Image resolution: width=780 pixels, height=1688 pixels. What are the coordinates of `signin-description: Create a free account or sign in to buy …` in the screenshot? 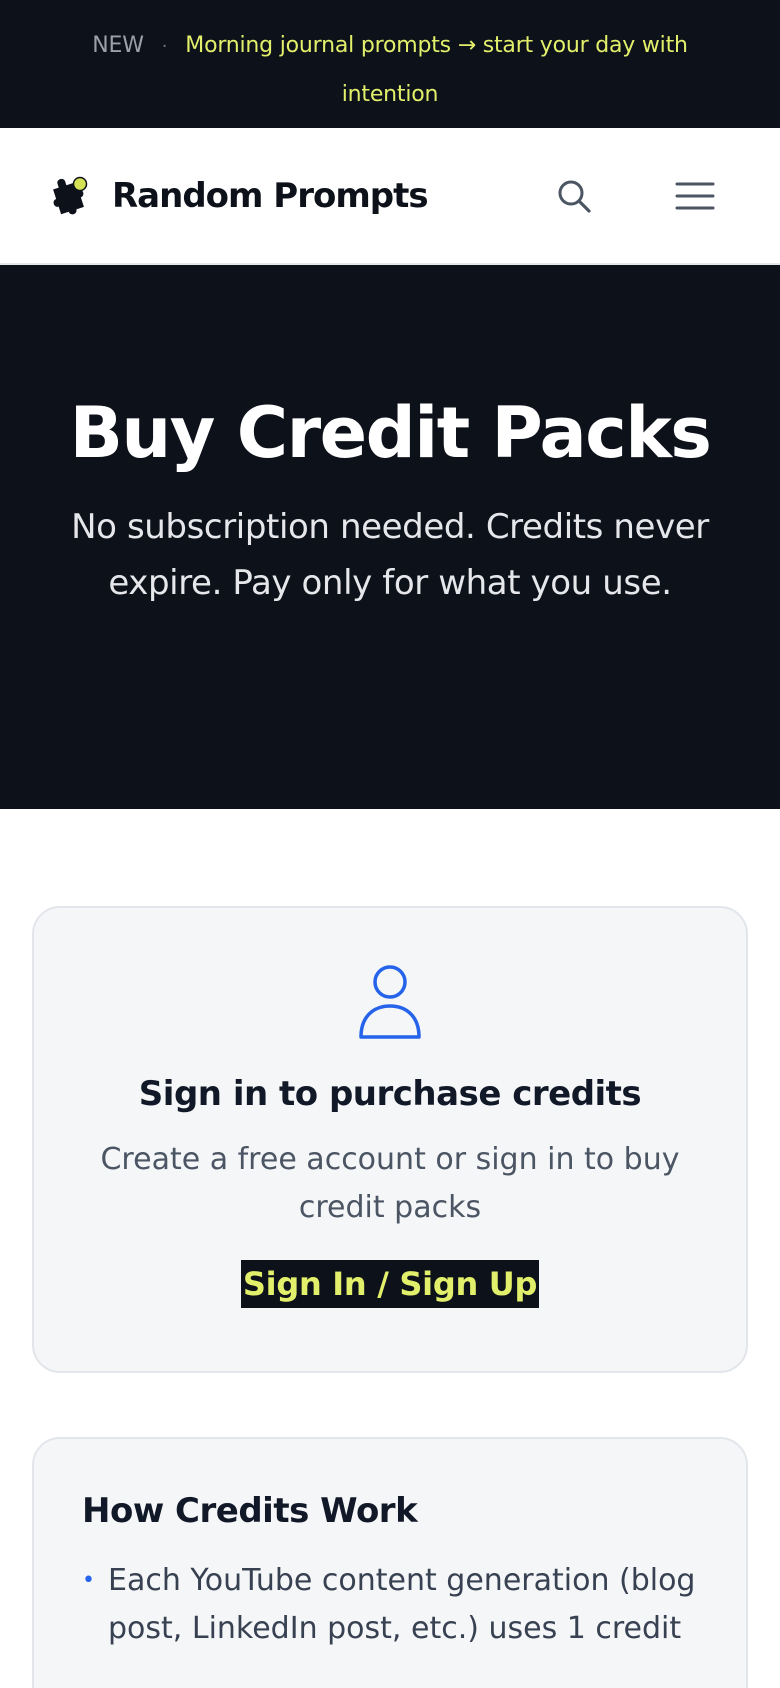 It's located at (390, 1183).